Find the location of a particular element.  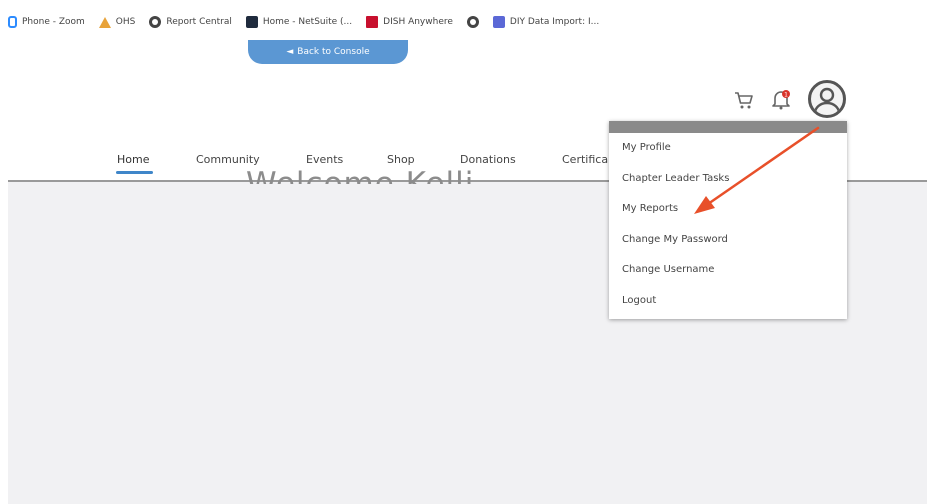

menu-item-chapter-leader-tasks: Chapter Leader Tasks is located at coordinates (728, 179).